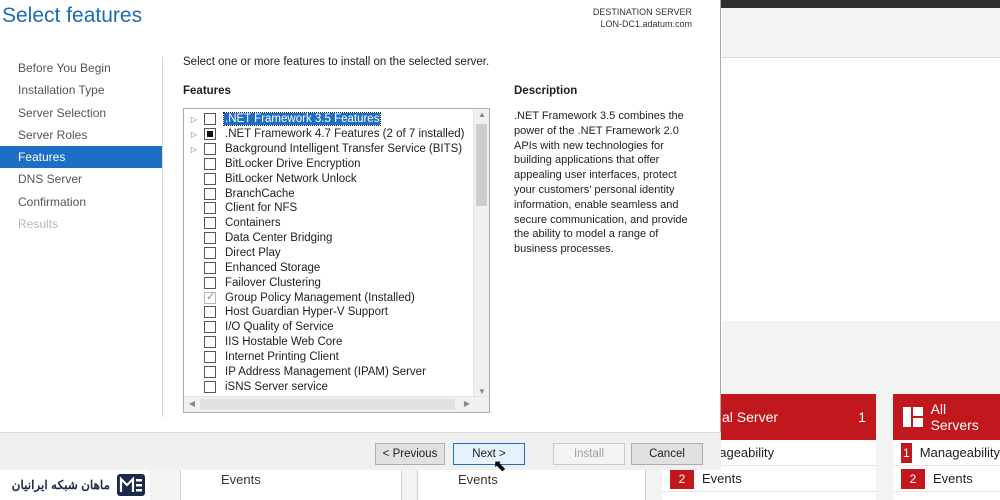 This screenshot has width=1000, height=500. What do you see at coordinates (260, 193) in the screenshot?
I see `feature-label: BranchCache` at bounding box center [260, 193].